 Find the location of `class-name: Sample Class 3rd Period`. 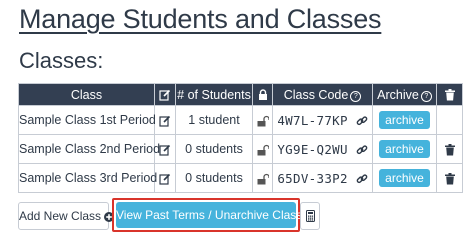

class-name: Sample Class 3rd Period is located at coordinates (87, 178).